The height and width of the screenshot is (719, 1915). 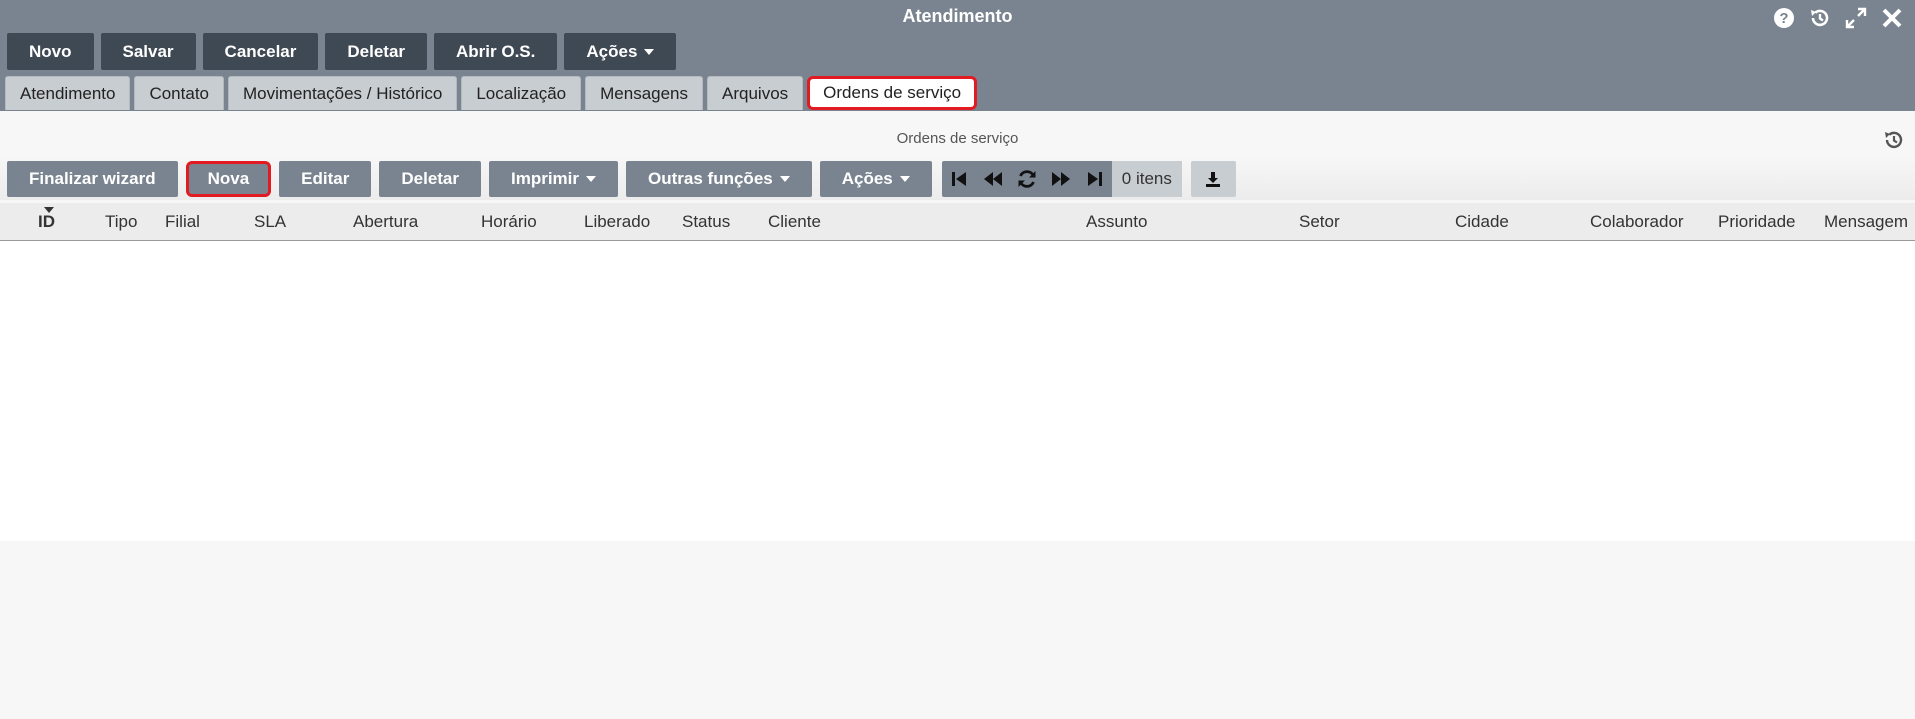 What do you see at coordinates (1116, 221) in the screenshot?
I see `column-header-assunto: Assunto` at bounding box center [1116, 221].